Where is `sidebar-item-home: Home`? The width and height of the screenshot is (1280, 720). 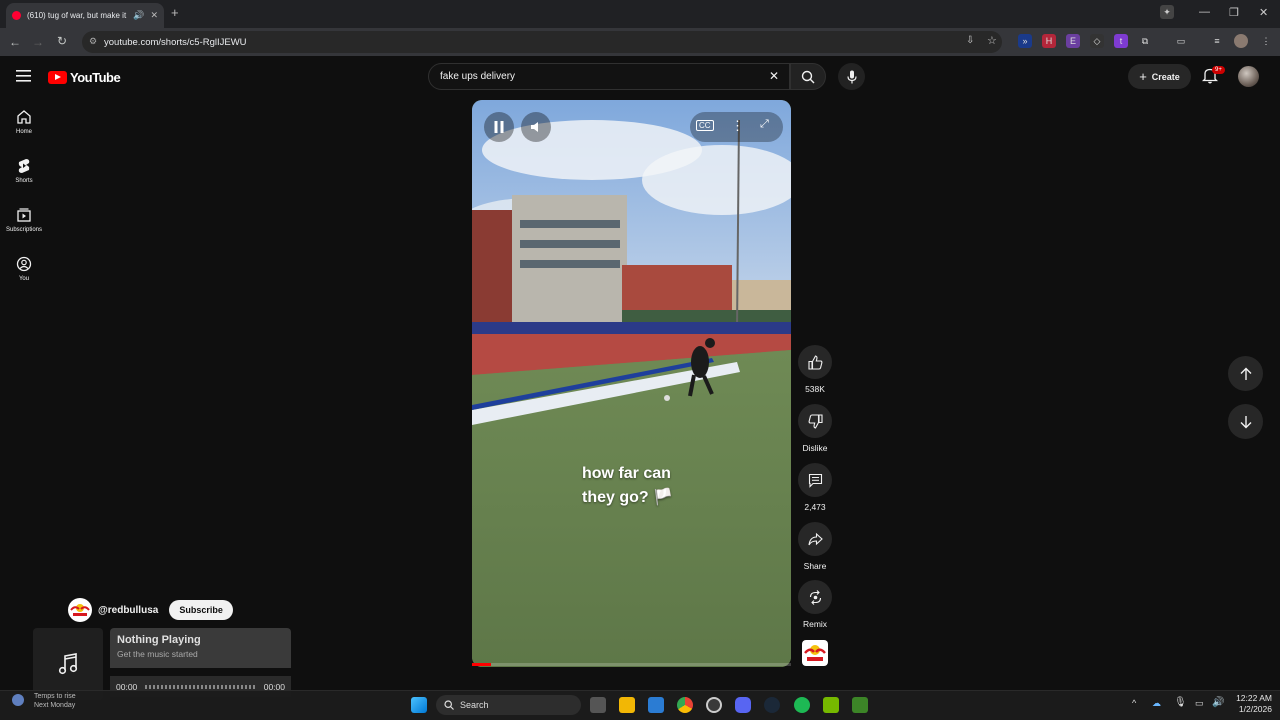 sidebar-item-home: Home is located at coordinates (24, 122).